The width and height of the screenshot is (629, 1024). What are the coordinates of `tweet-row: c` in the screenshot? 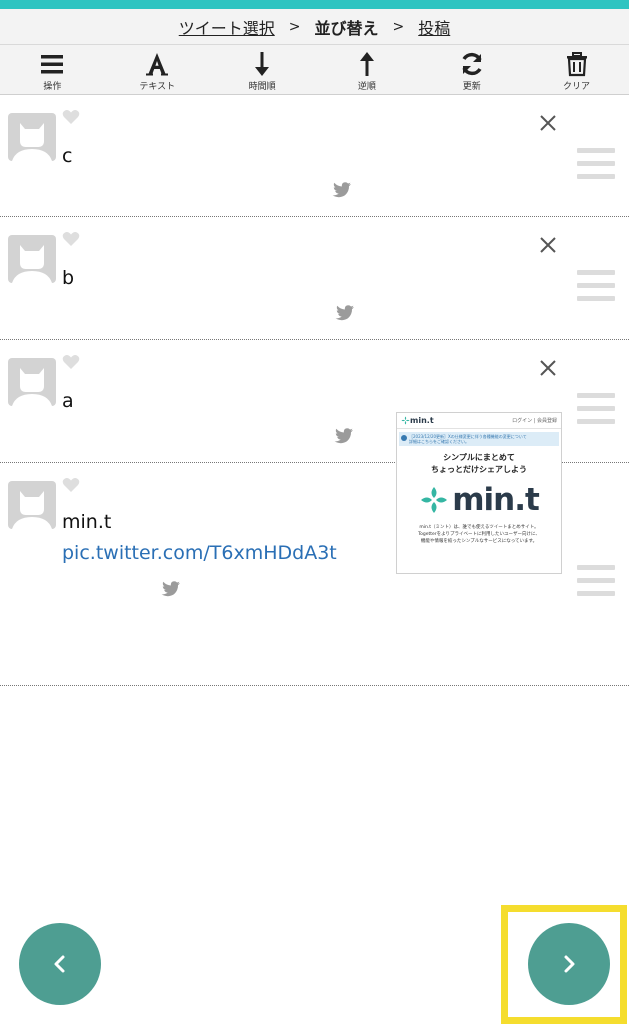 It's located at (314, 156).